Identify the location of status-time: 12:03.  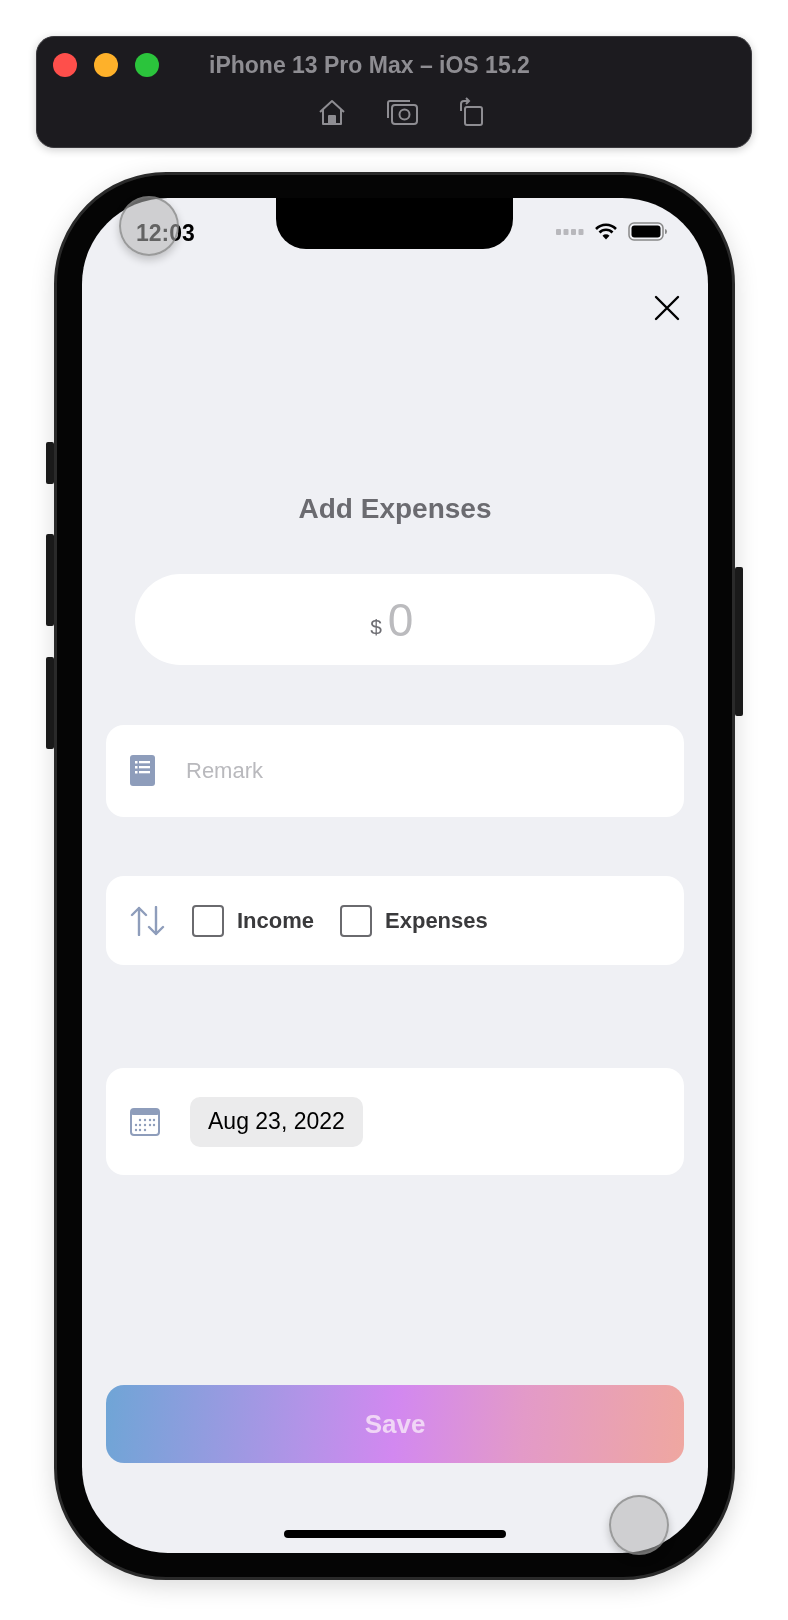
(165, 233).